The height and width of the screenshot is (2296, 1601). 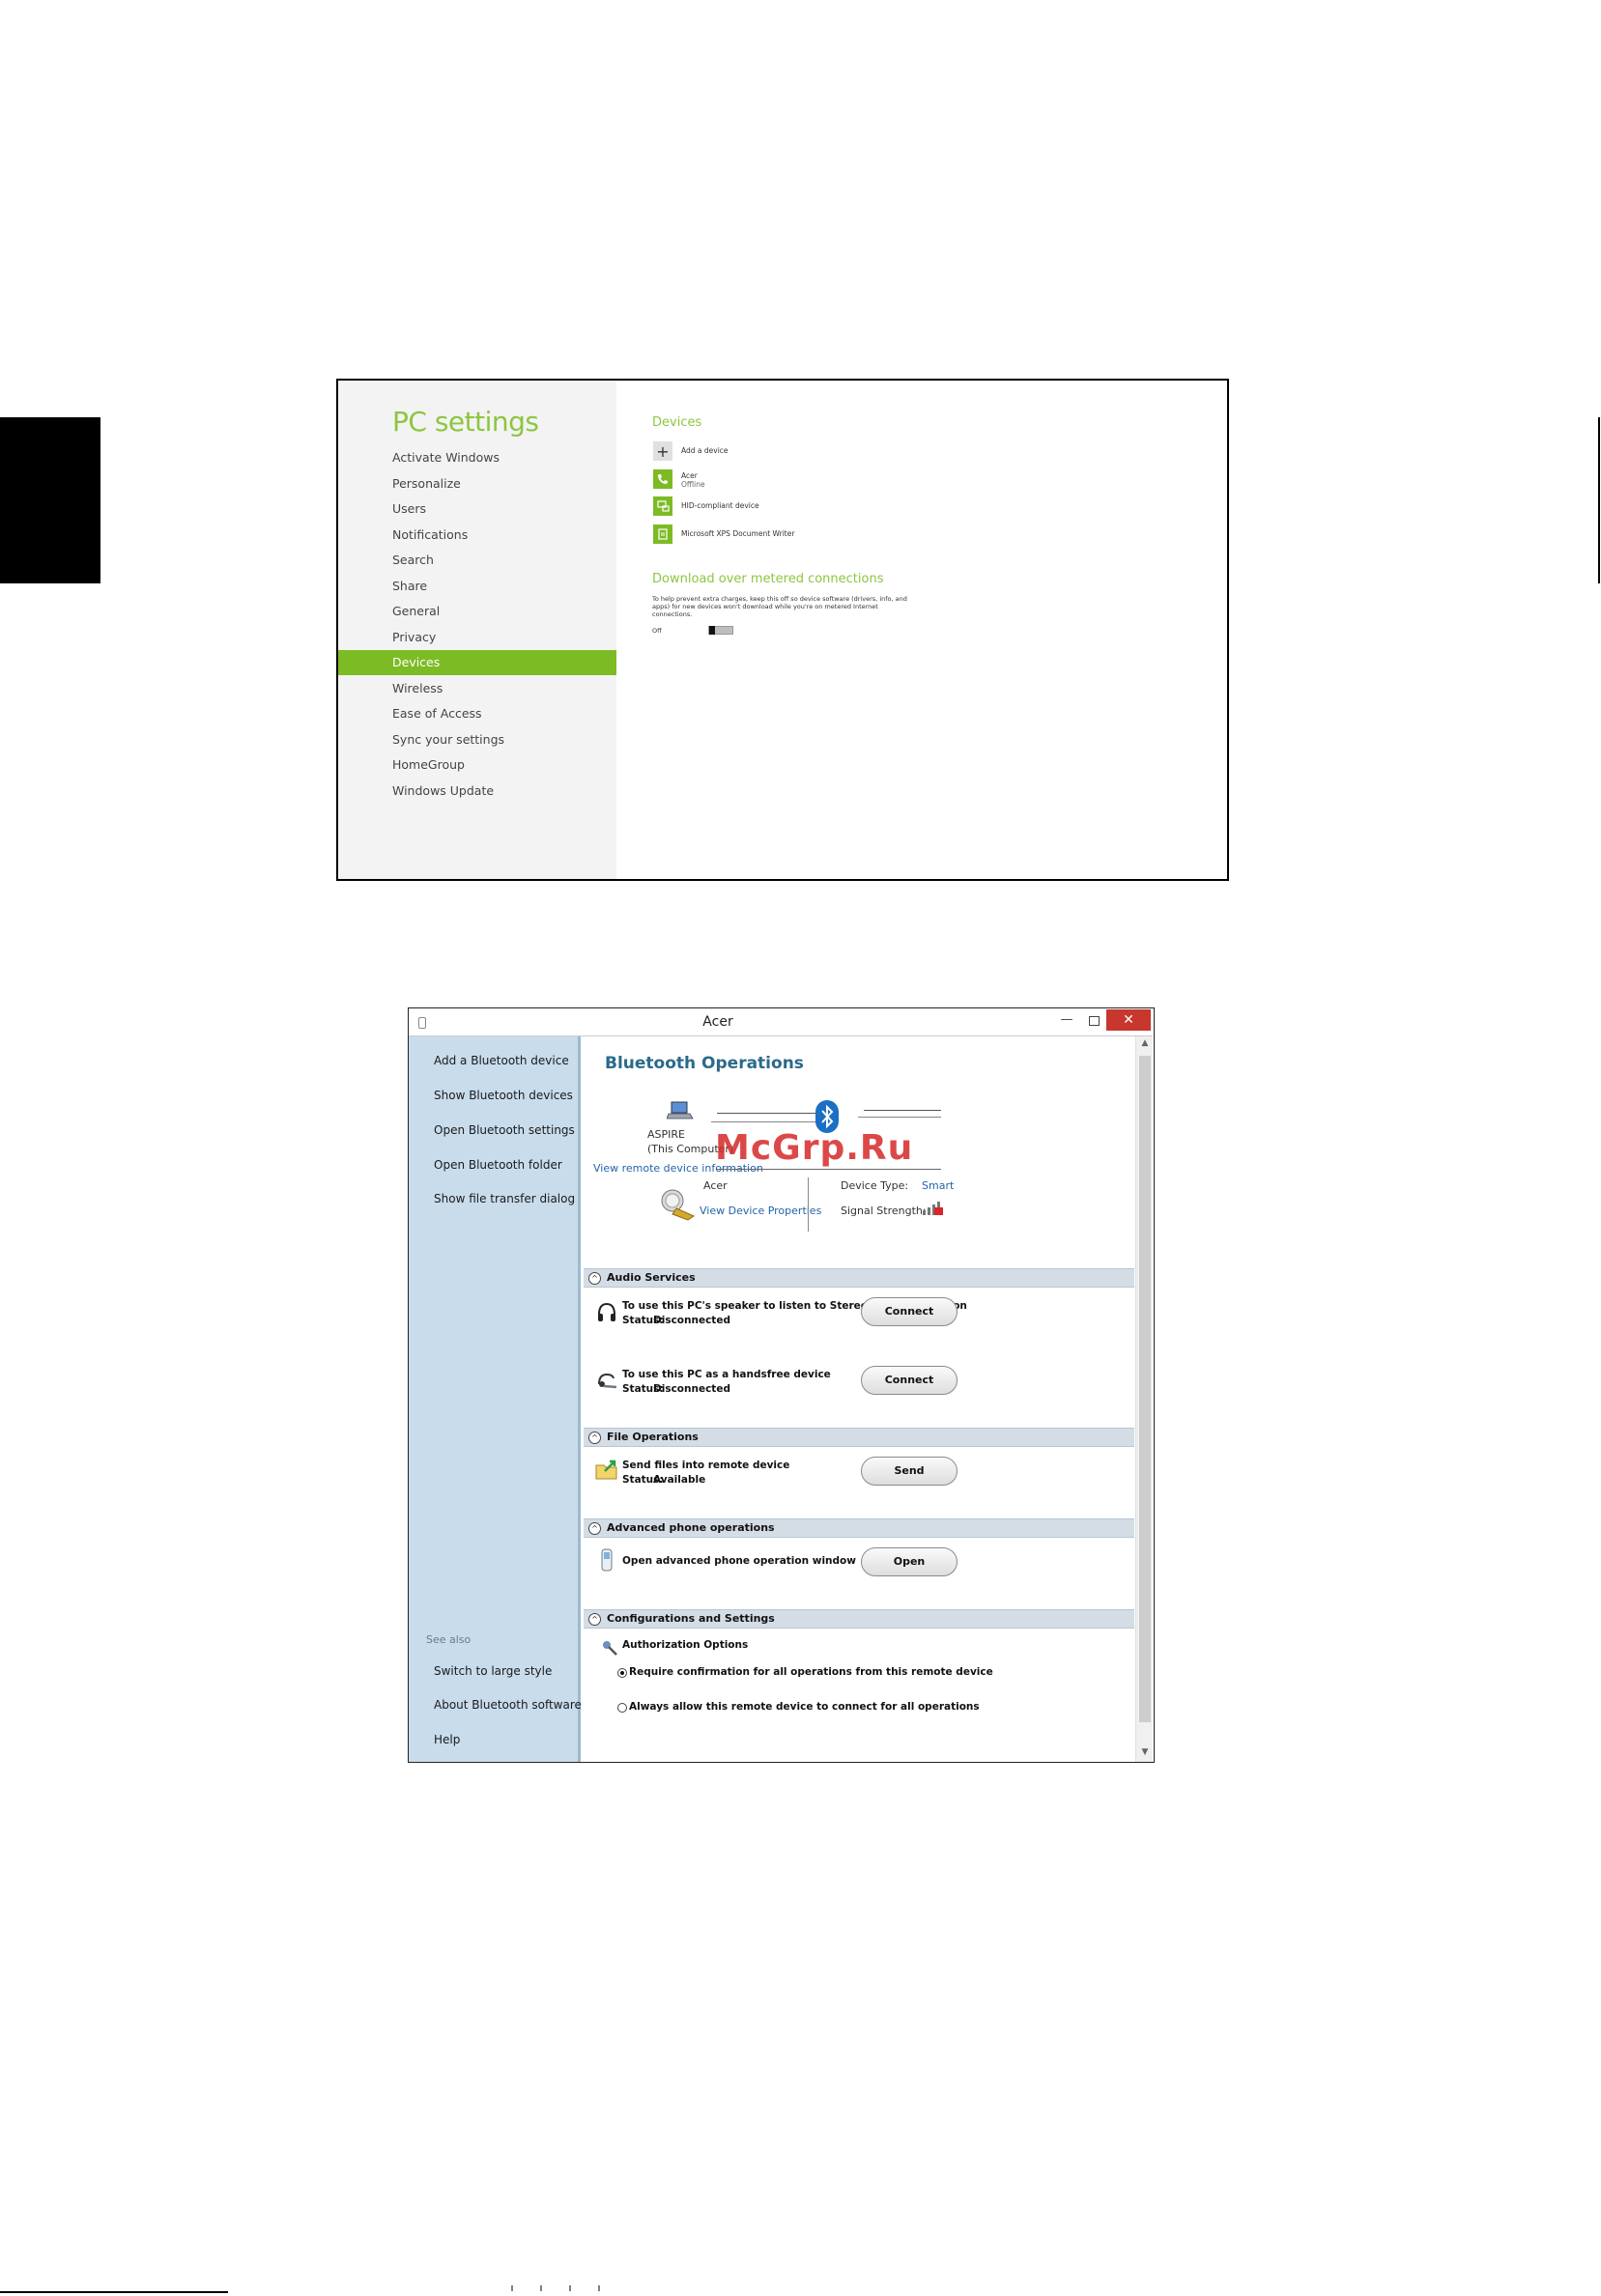 I want to click on configurations-title: Configurations and Settings, so click(x=691, y=1618).